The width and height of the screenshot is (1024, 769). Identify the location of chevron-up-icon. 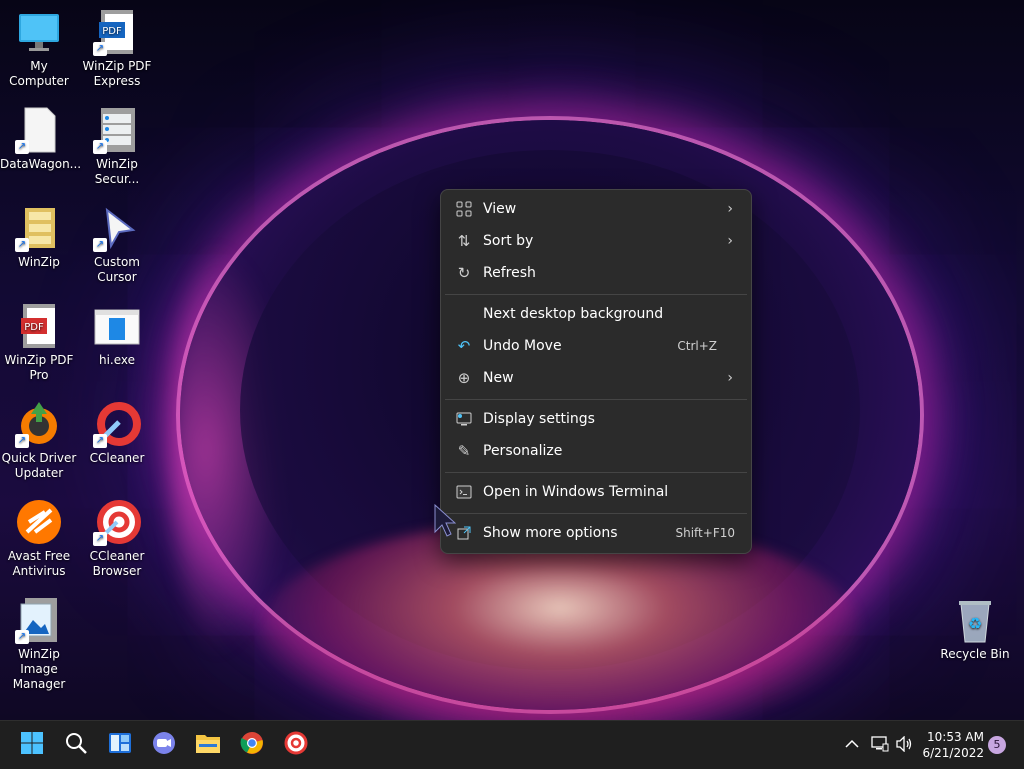
(852, 745).